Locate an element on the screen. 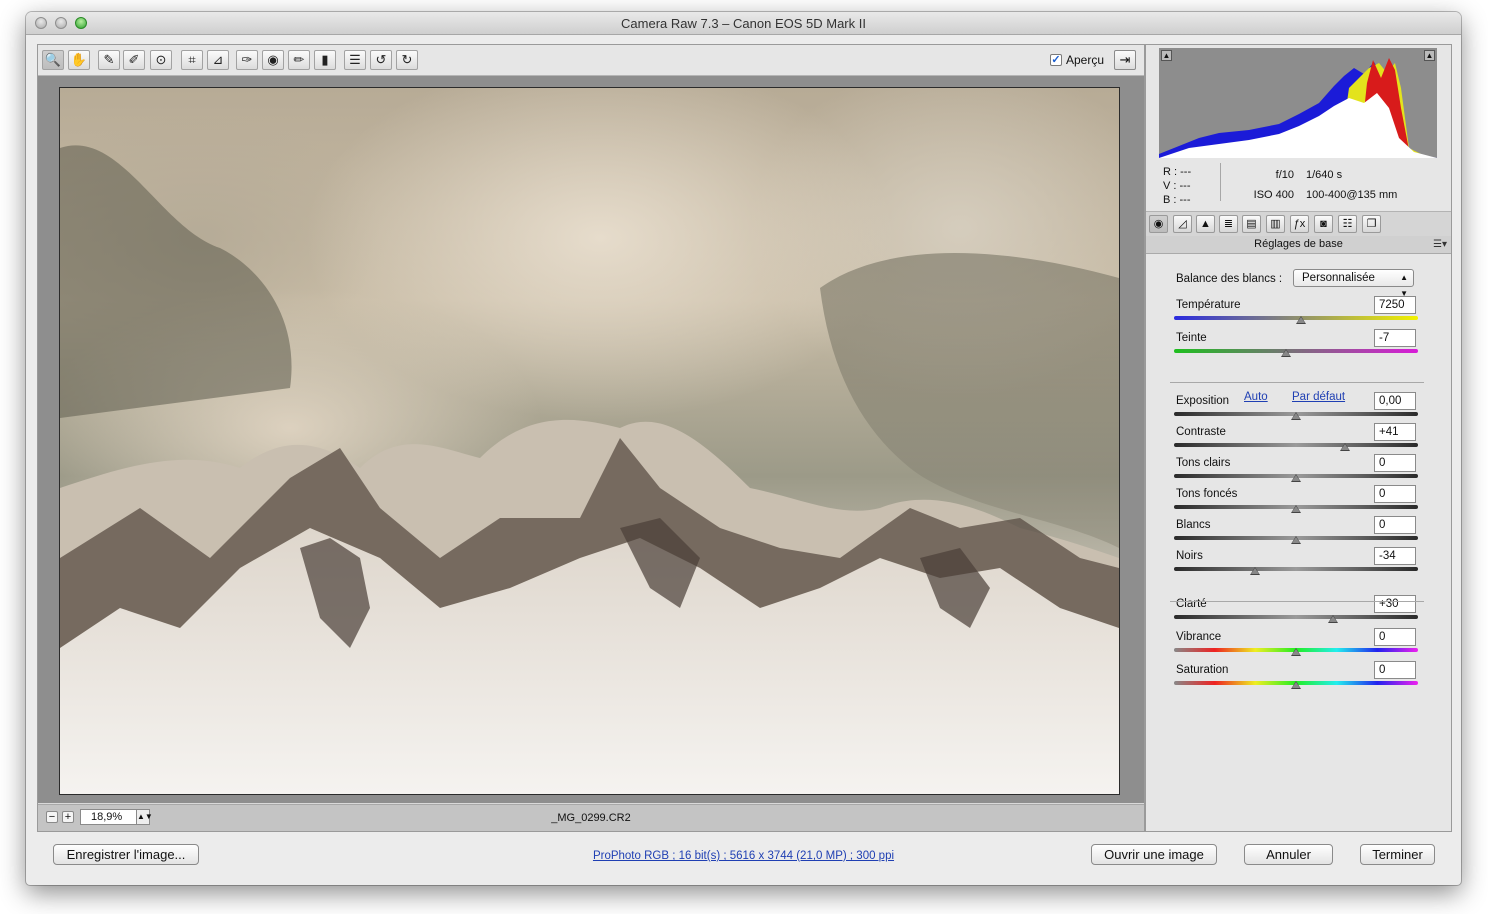 The height and width of the screenshot is (914, 1488). tab-basic: ◉ is located at coordinates (1158, 224).